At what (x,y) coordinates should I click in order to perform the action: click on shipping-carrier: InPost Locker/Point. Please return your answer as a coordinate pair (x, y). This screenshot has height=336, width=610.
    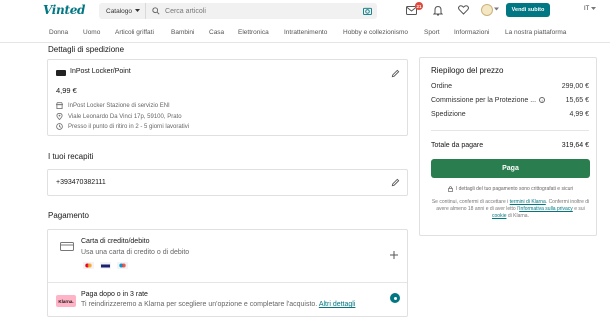
    Looking at the image, I should click on (100, 71).